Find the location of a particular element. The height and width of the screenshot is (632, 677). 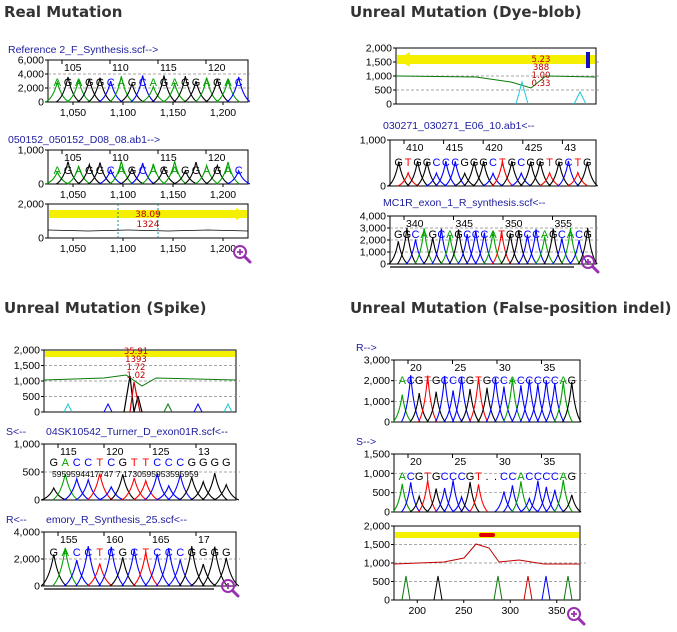

position-label: 105 is located at coordinates (73, 158).